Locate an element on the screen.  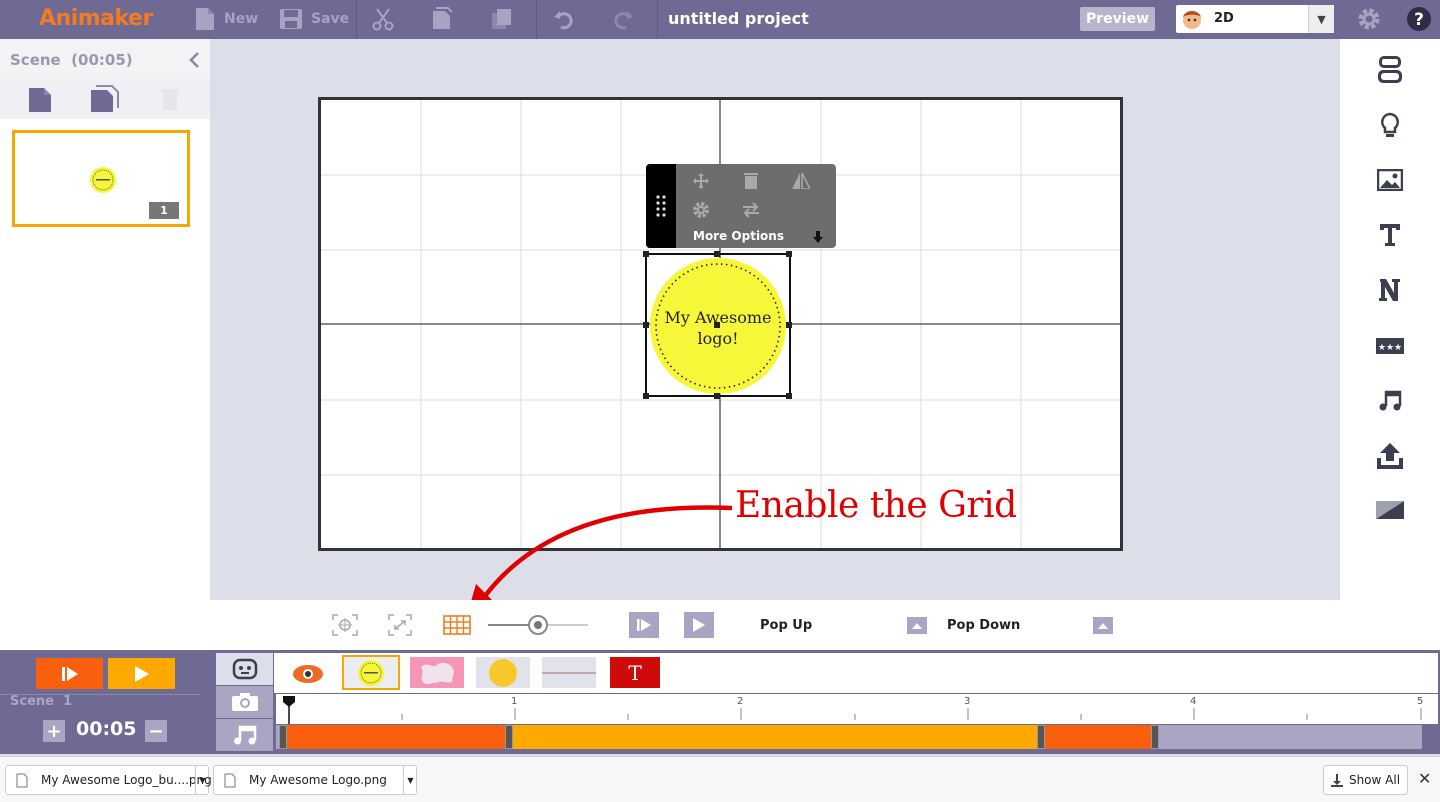
settings-icon is located at coordinates (701, 210).